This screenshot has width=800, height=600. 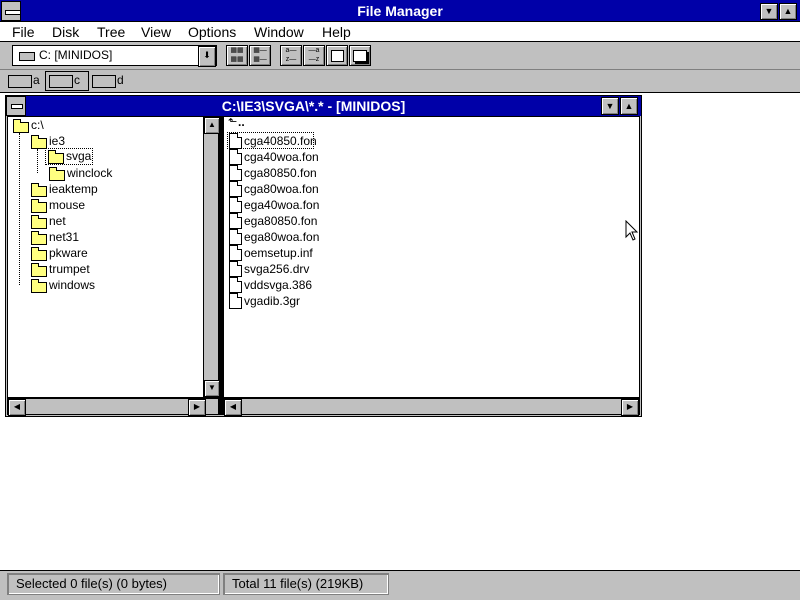 I want to click on tree-vertical-scrollbar: ▲ ▼, so click(x=211, y=257).